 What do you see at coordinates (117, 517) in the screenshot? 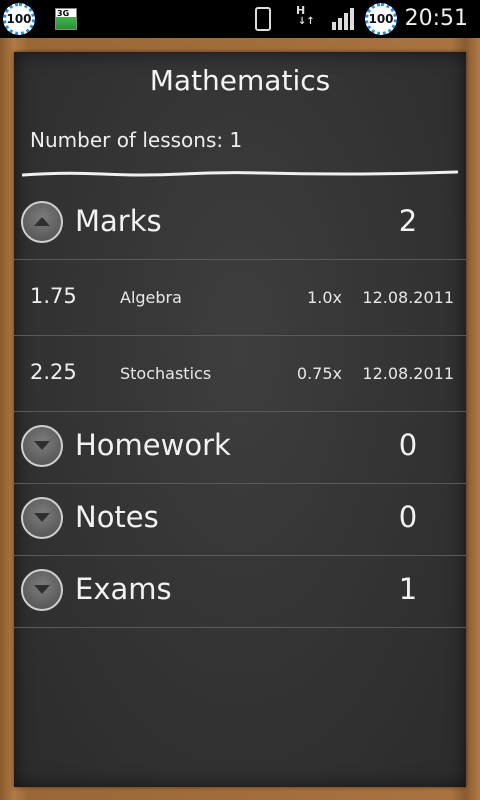
I see `section-label: Notes` at bounding box center [117, 517].